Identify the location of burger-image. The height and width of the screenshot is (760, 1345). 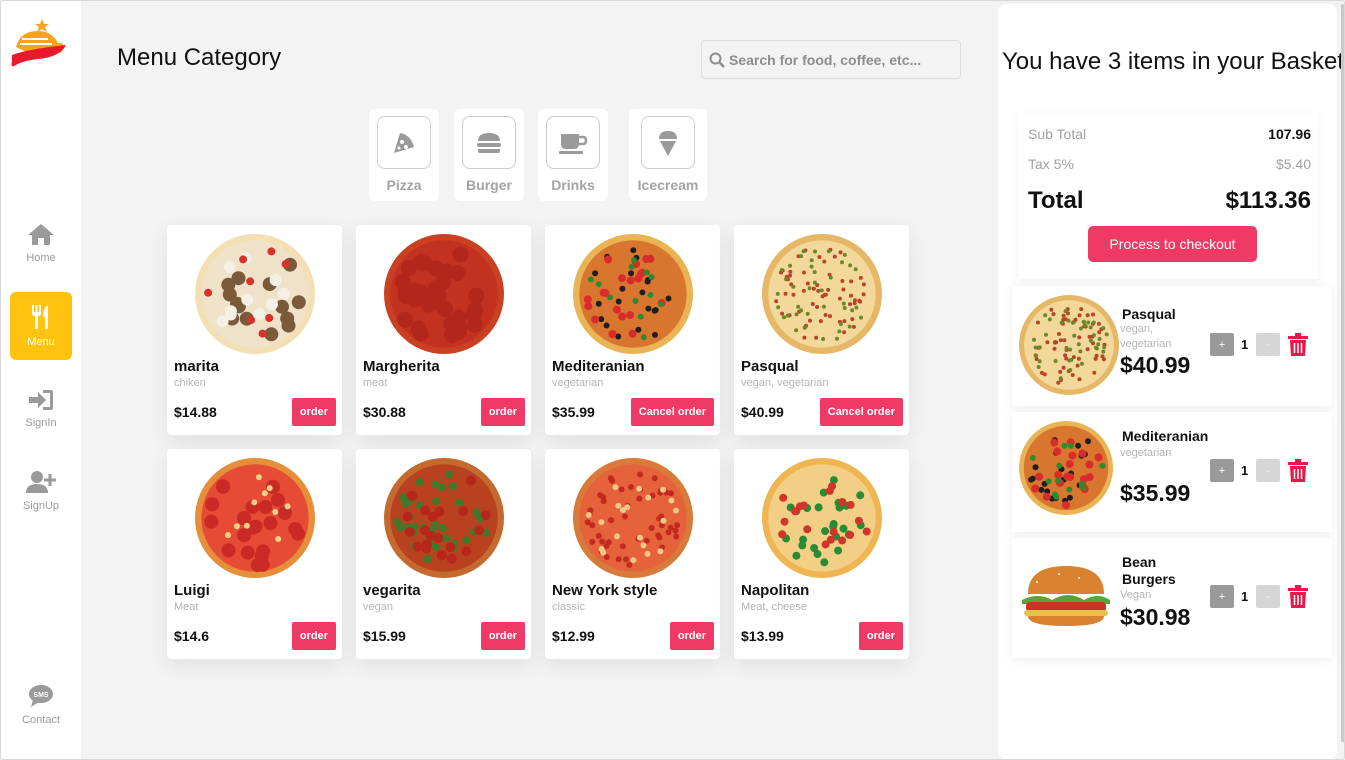
(1066, 597).